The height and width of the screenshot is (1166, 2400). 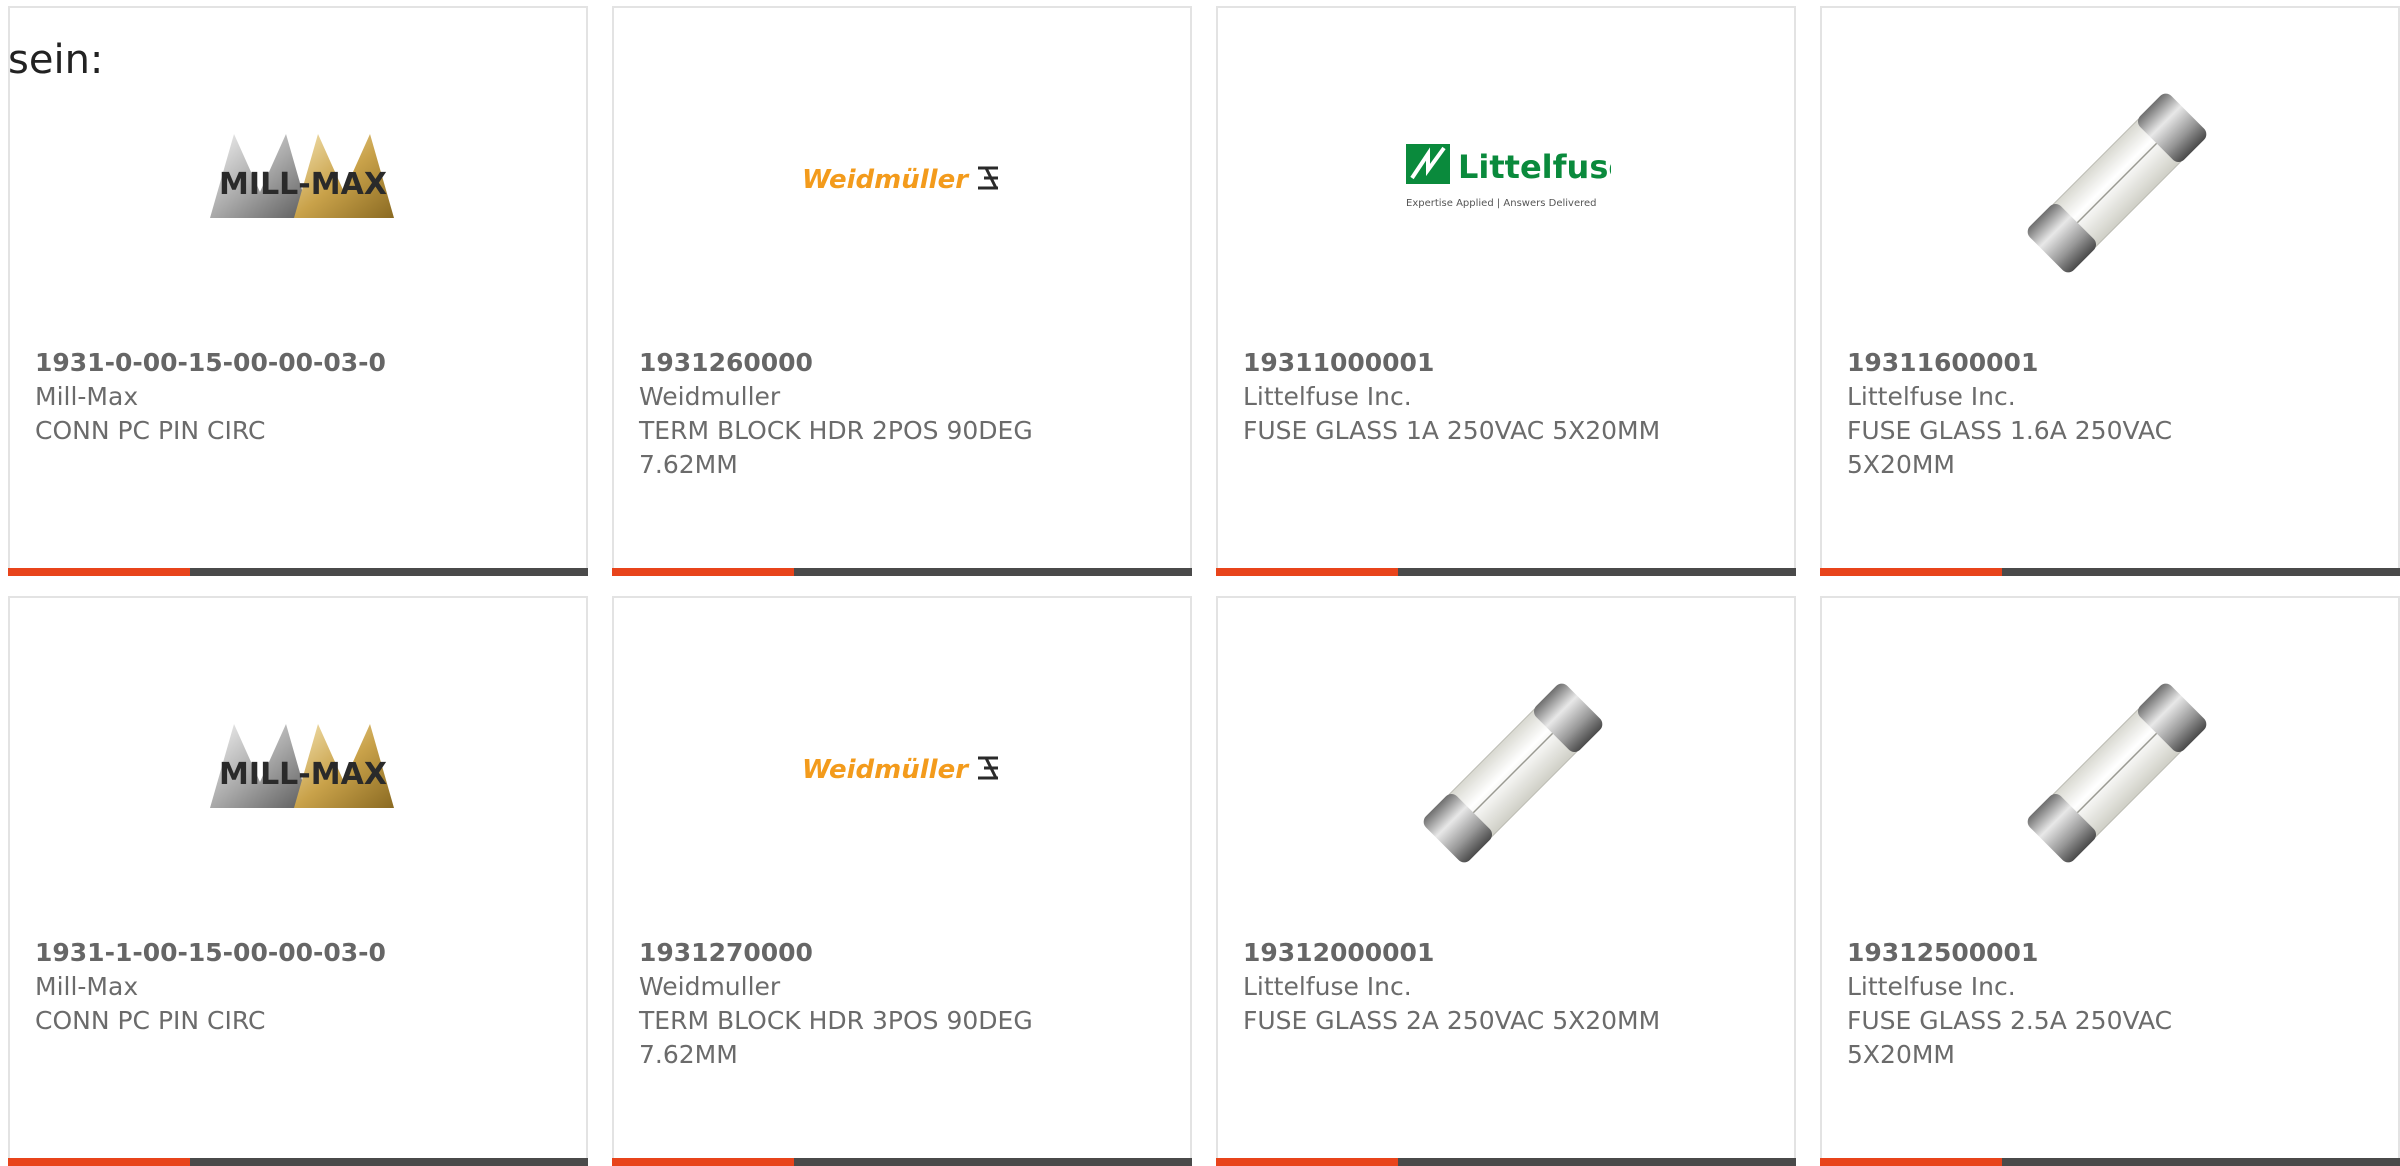 I want to click on part-number: 1931270000, so click(x=854, y=953).